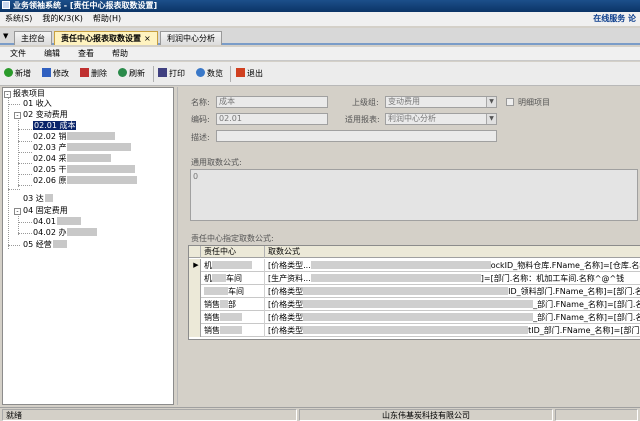  What do you see at coordinates (272, 119) in the screenshot?
I see `code-field: 02.01` at bounding box center [272, 119].